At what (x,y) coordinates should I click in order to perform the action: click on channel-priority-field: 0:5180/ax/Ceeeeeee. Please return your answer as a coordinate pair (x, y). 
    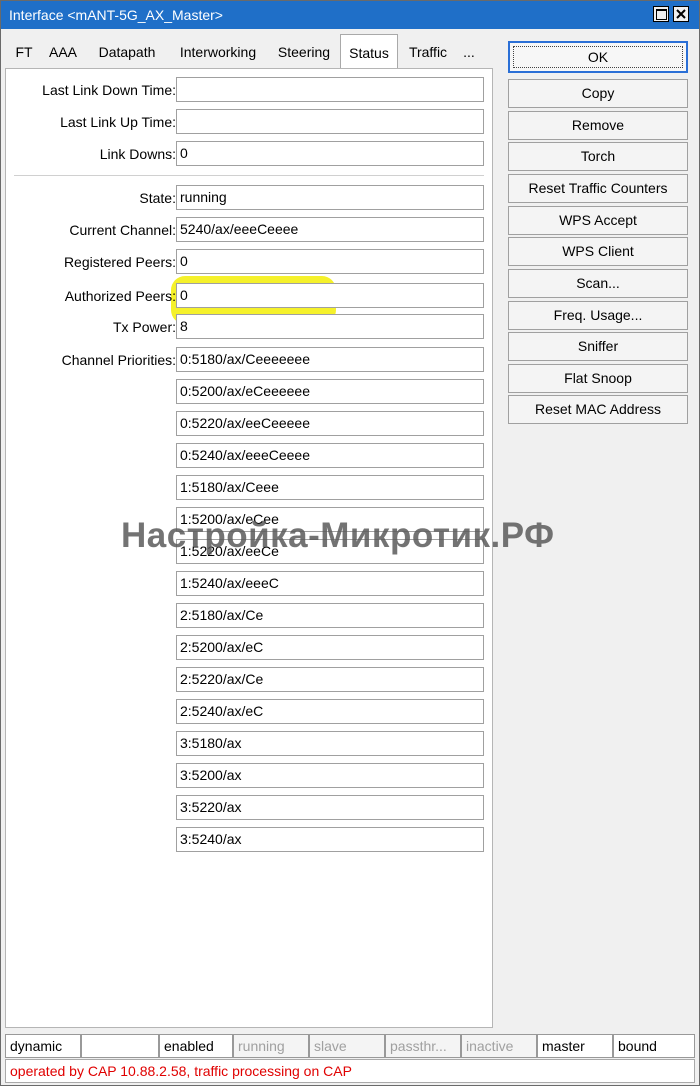
    Looking at the image, I should click on (330, 359).